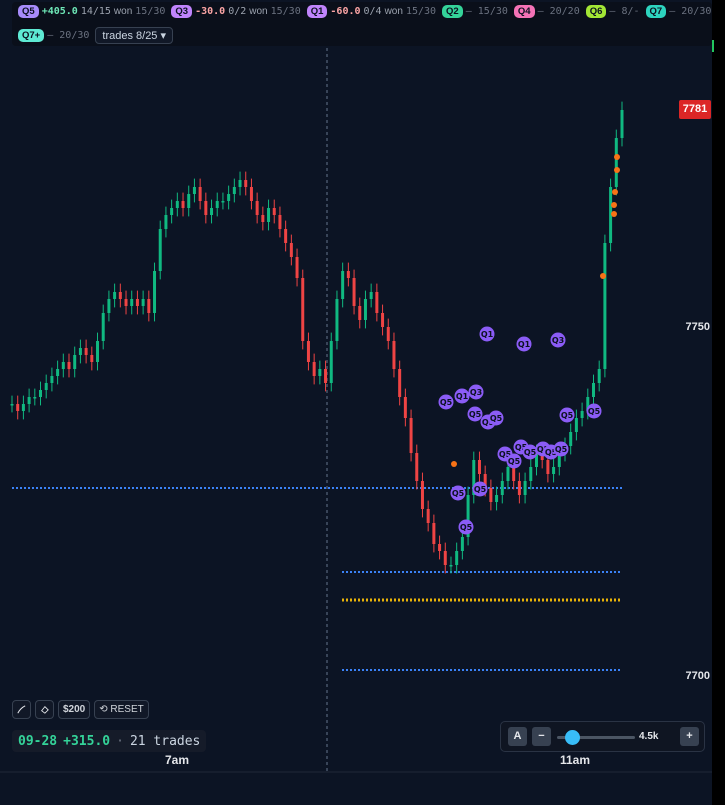  Describe the element at coordinates (68, 35) in the screenshot. I see `stat-text: – 20/30` at that location.